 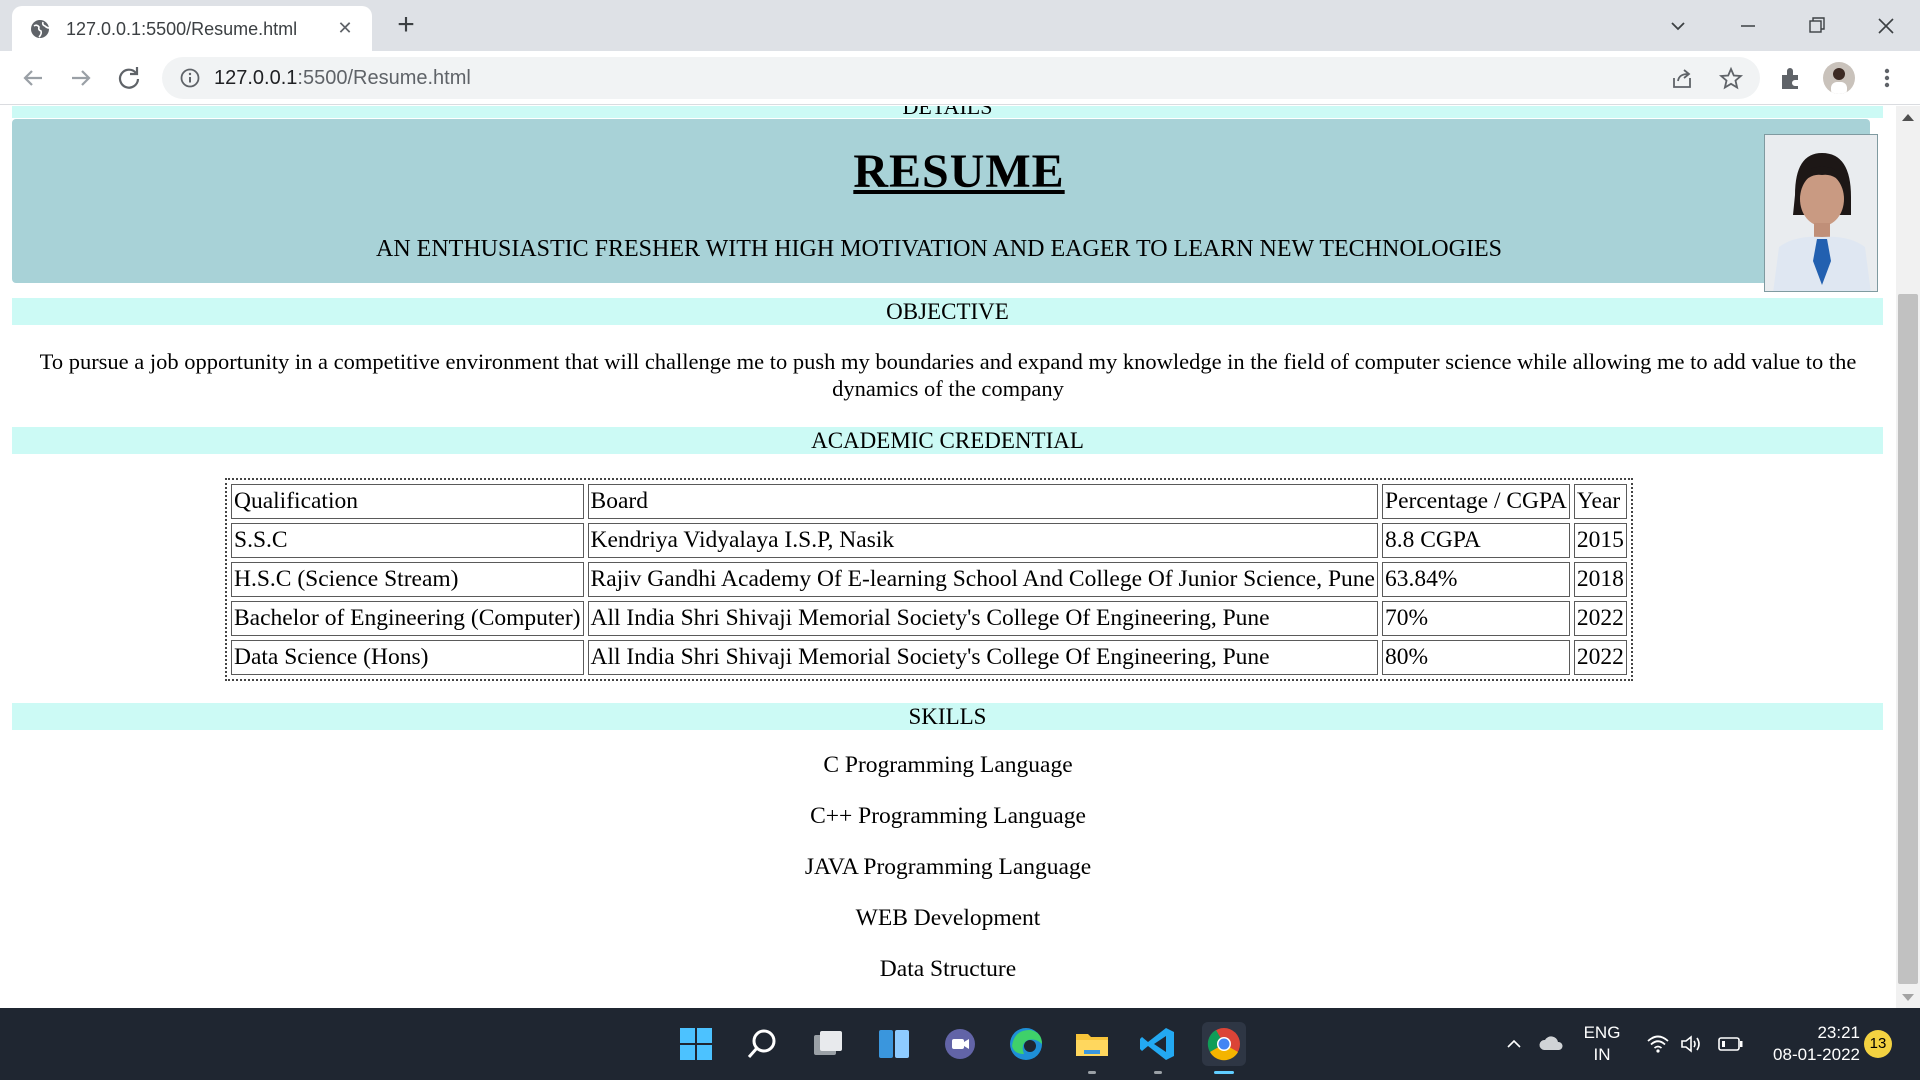 I want to click on search-button, so click(x=762, y=1044).